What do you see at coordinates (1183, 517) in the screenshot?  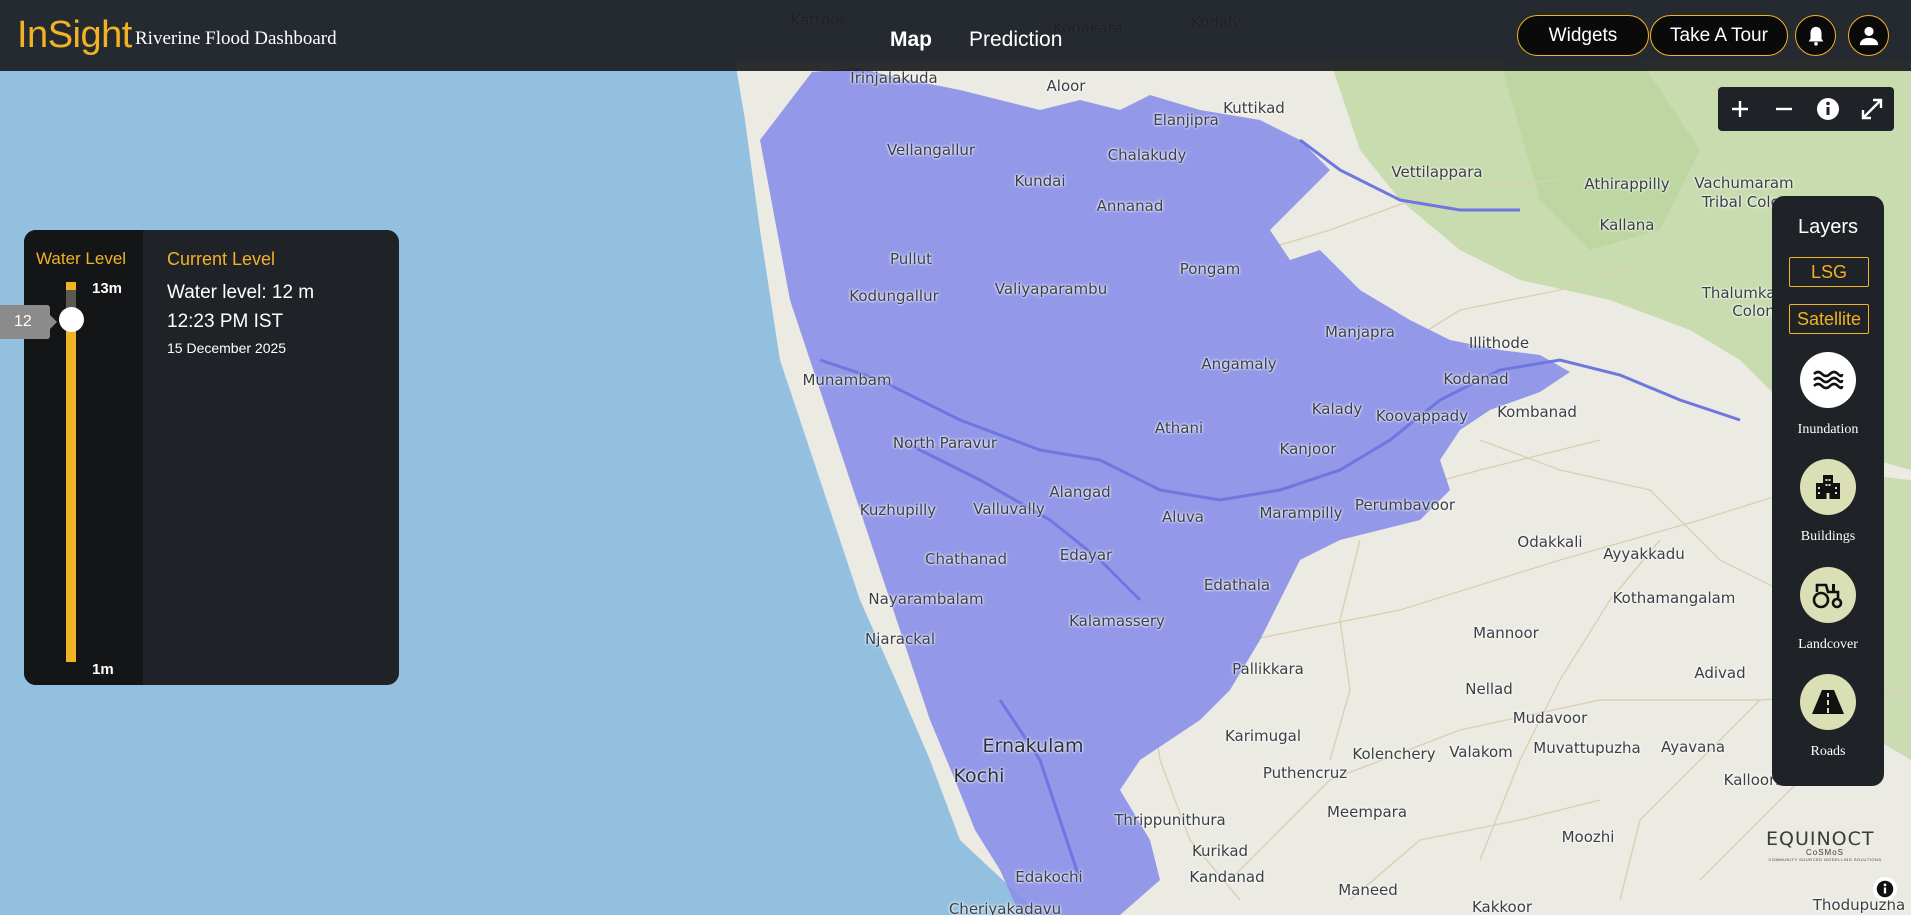 I see `map-place-label: Aluva` at bounding box center [1183, 517].